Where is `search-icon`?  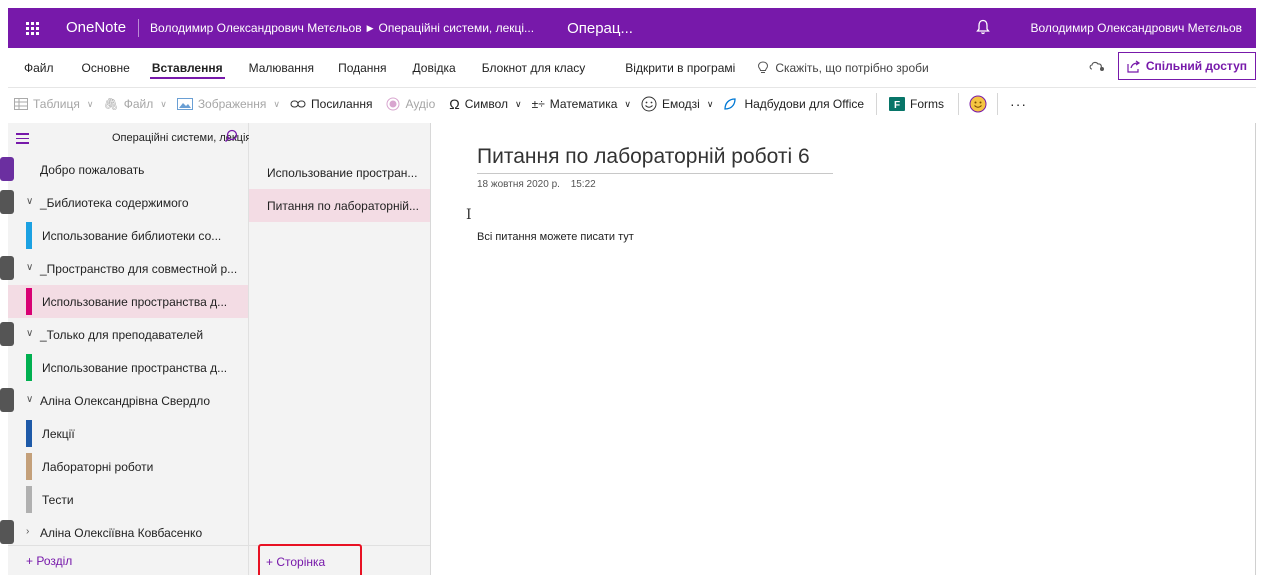
search-icon is located at coordinates (231, 136).